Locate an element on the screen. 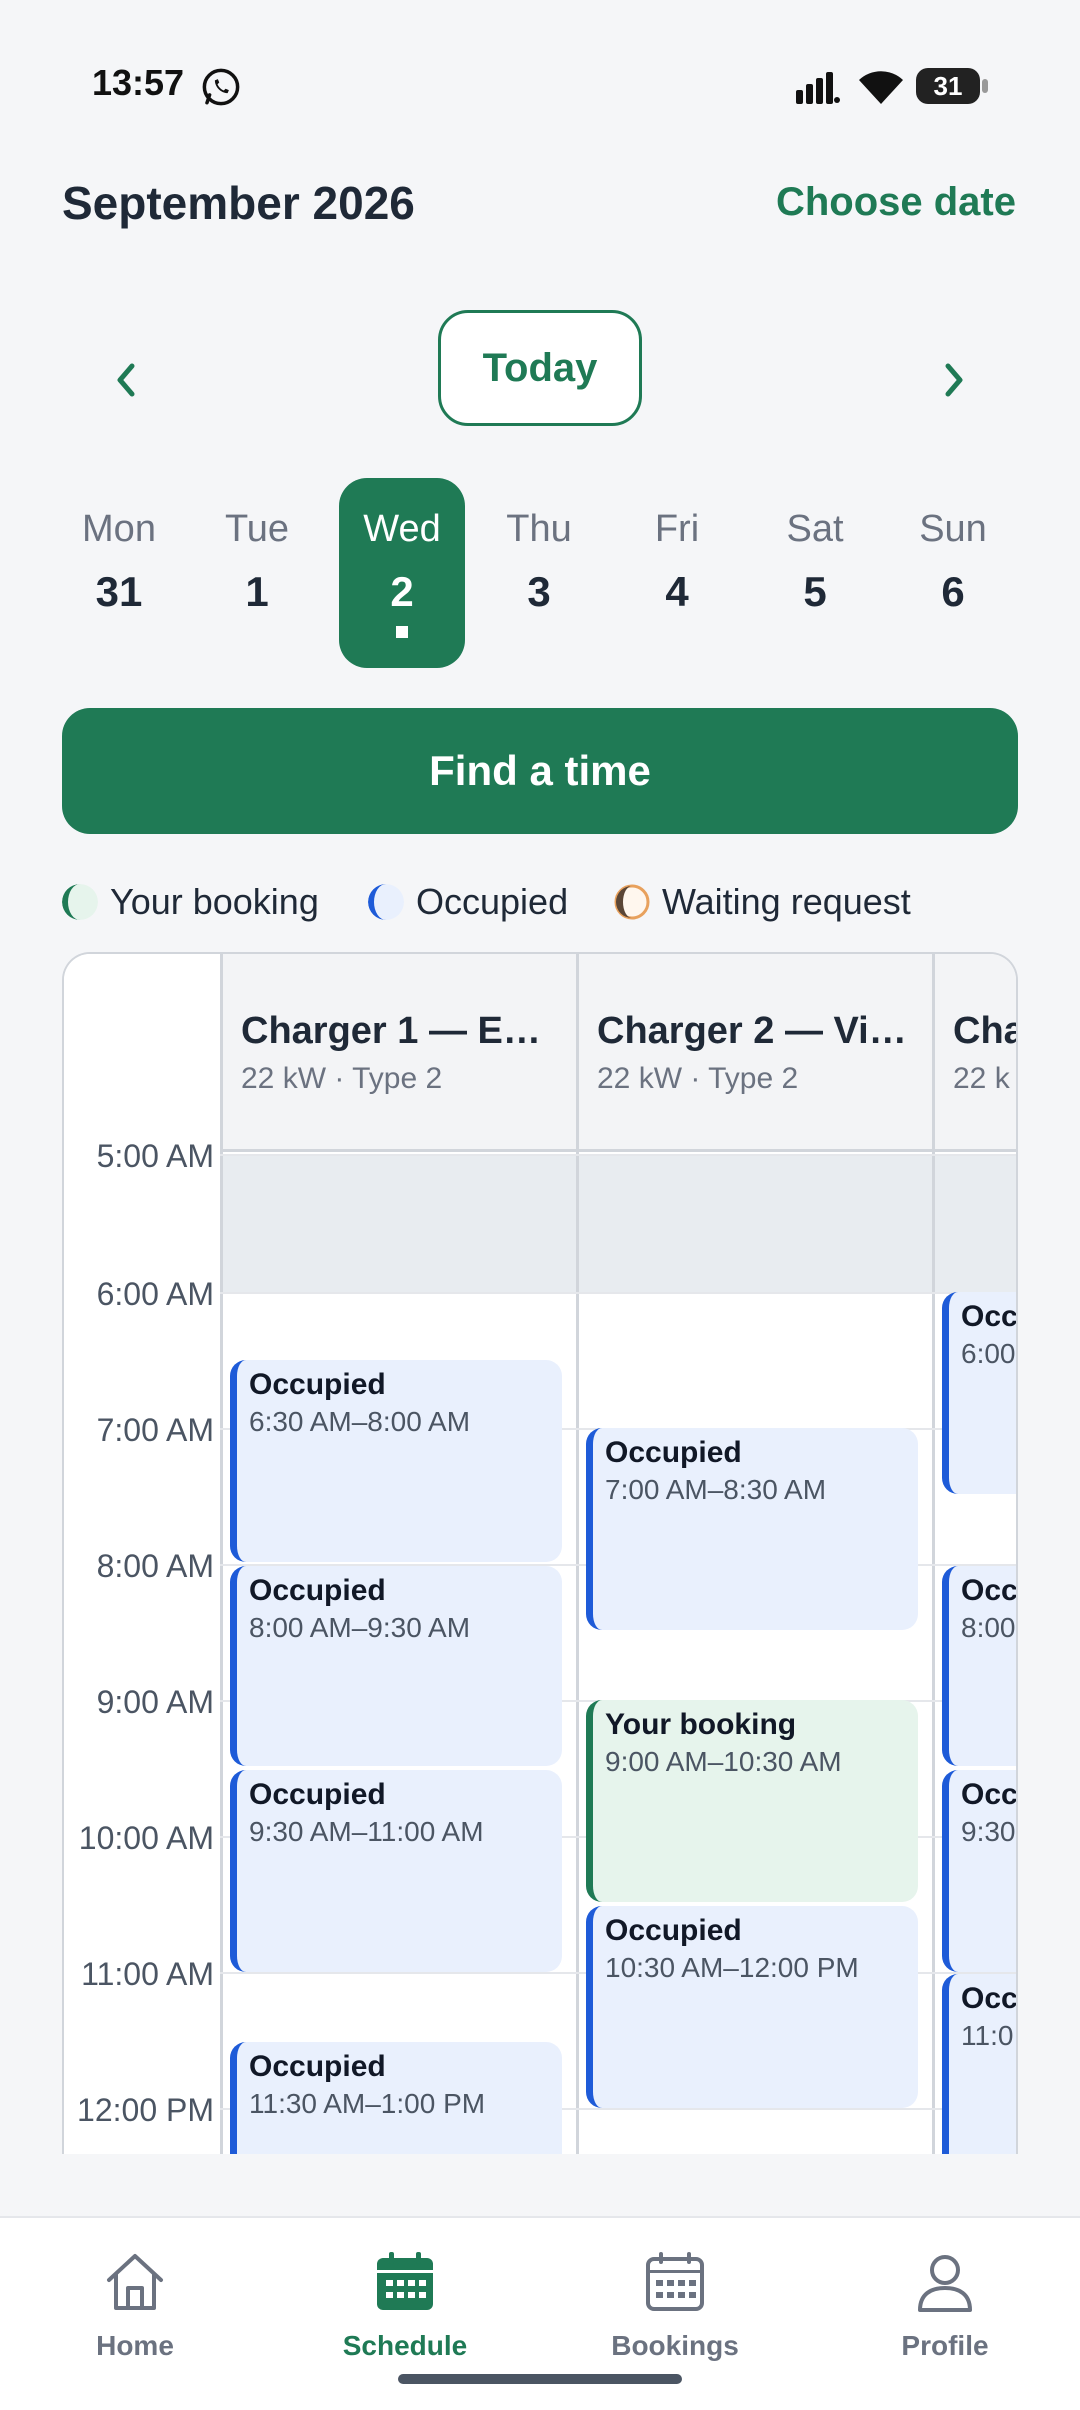  hour-label: 6:00 AM is located at coordinates (155, 1294).